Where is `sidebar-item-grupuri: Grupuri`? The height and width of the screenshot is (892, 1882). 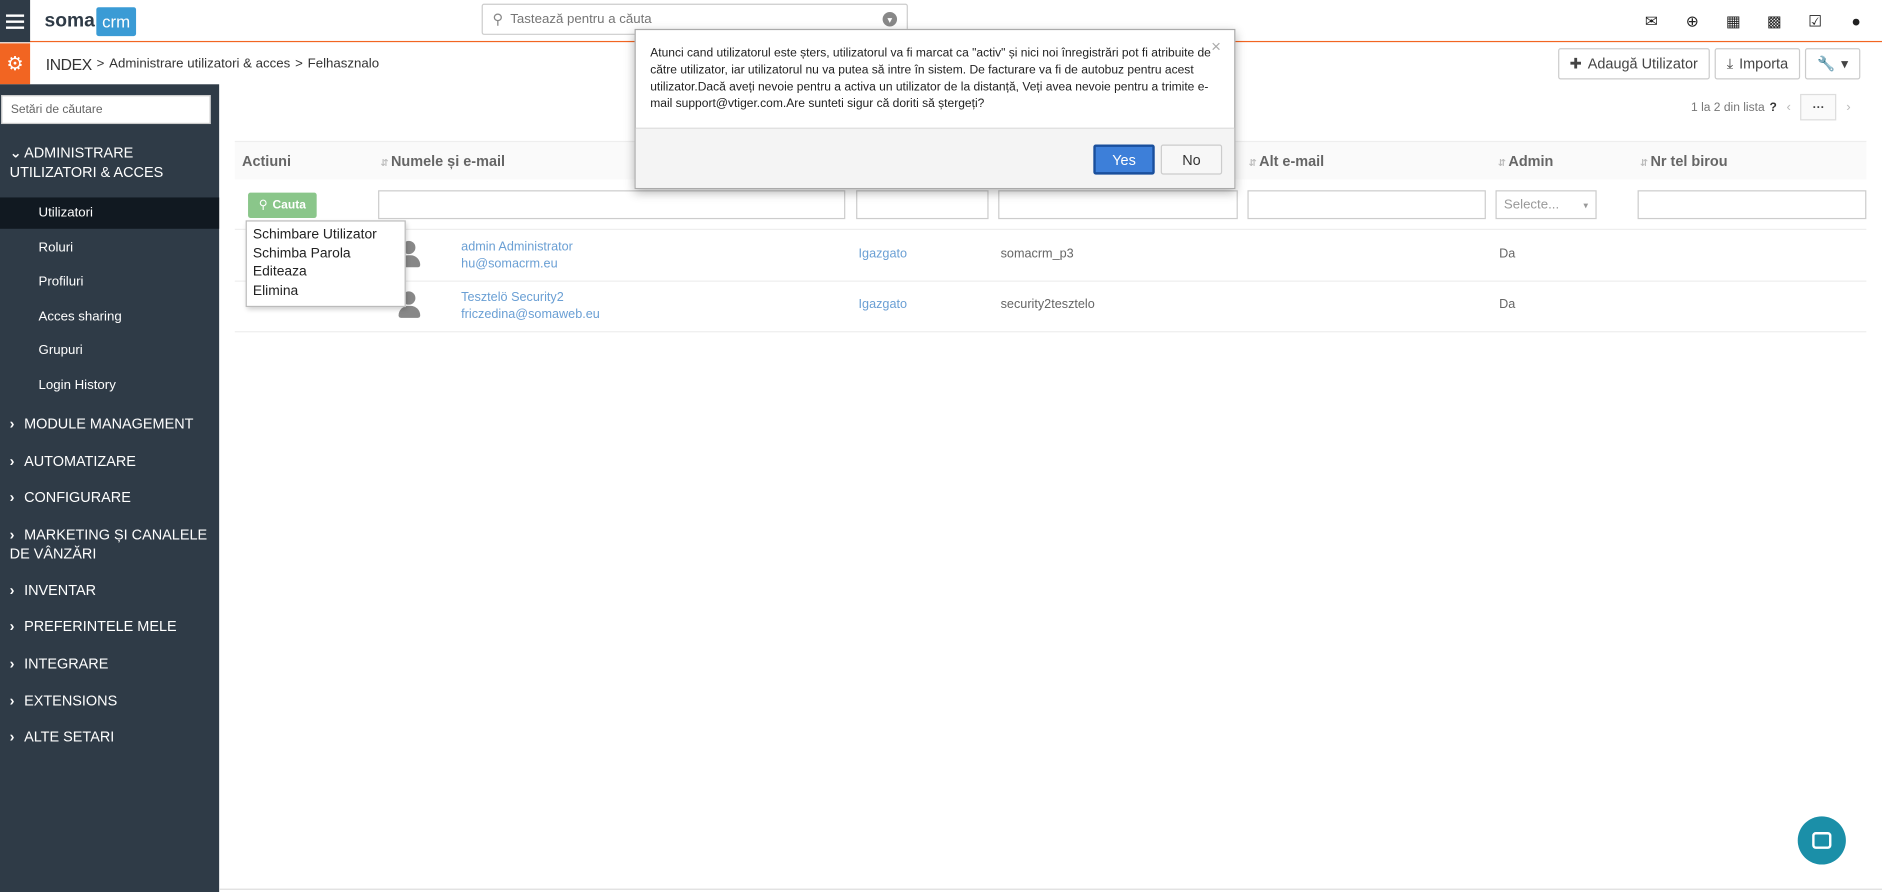
sidebar-item-grupuri: Grupuri is located at coordinates (109, 350).